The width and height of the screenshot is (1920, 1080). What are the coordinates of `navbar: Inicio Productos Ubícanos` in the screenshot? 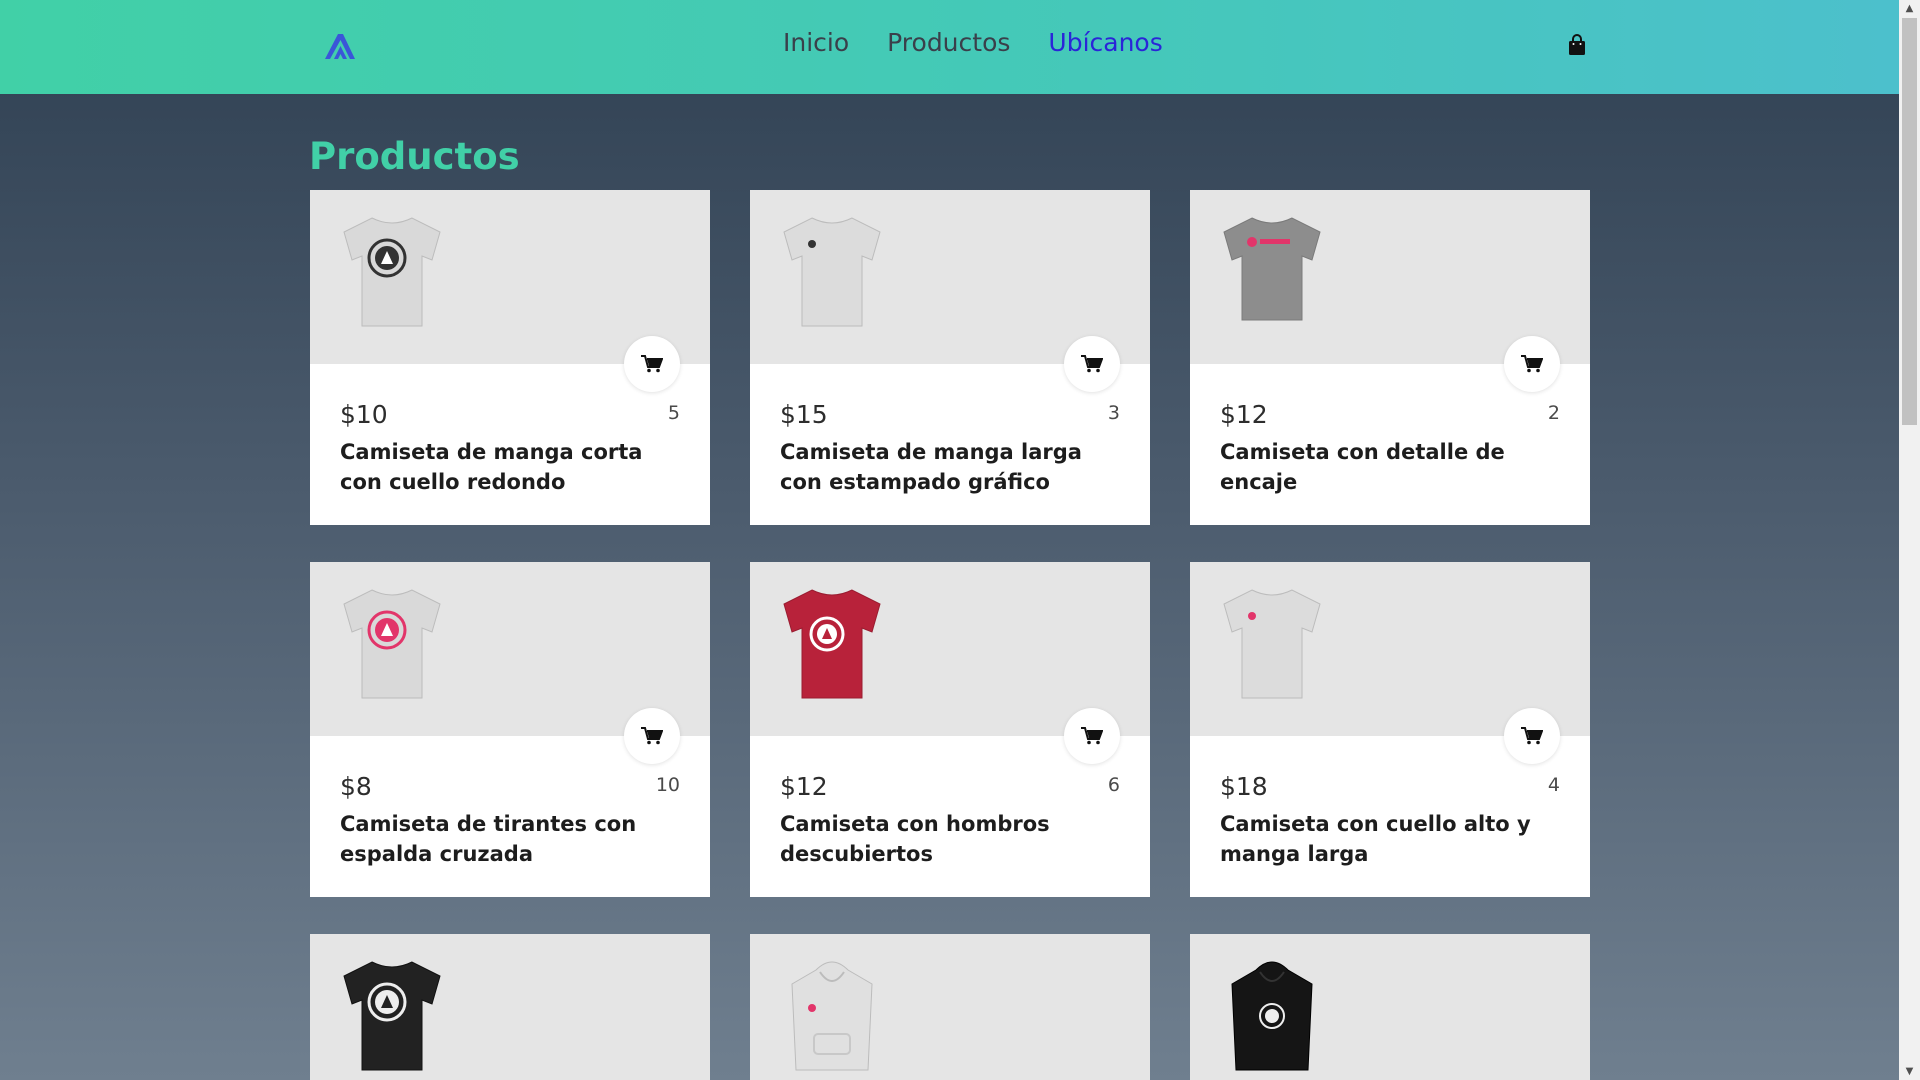 It's located at (949, 47).